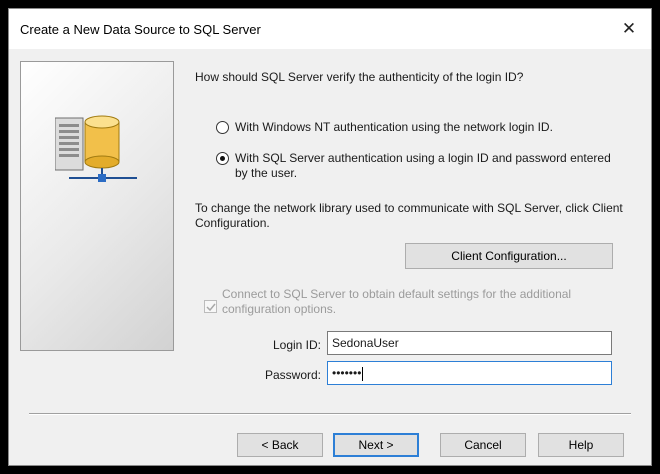  Describe the element at coordinates (96, 148) in the screenshot. I see `server-database-icon` at that location.